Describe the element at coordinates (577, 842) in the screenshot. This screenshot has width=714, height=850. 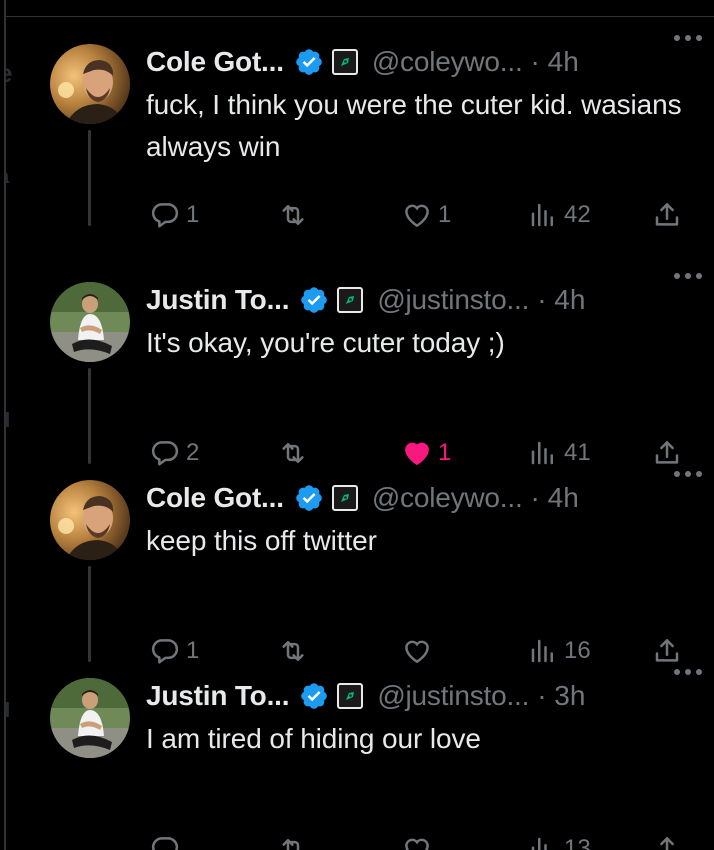
I see `view-count: 13` at that location.